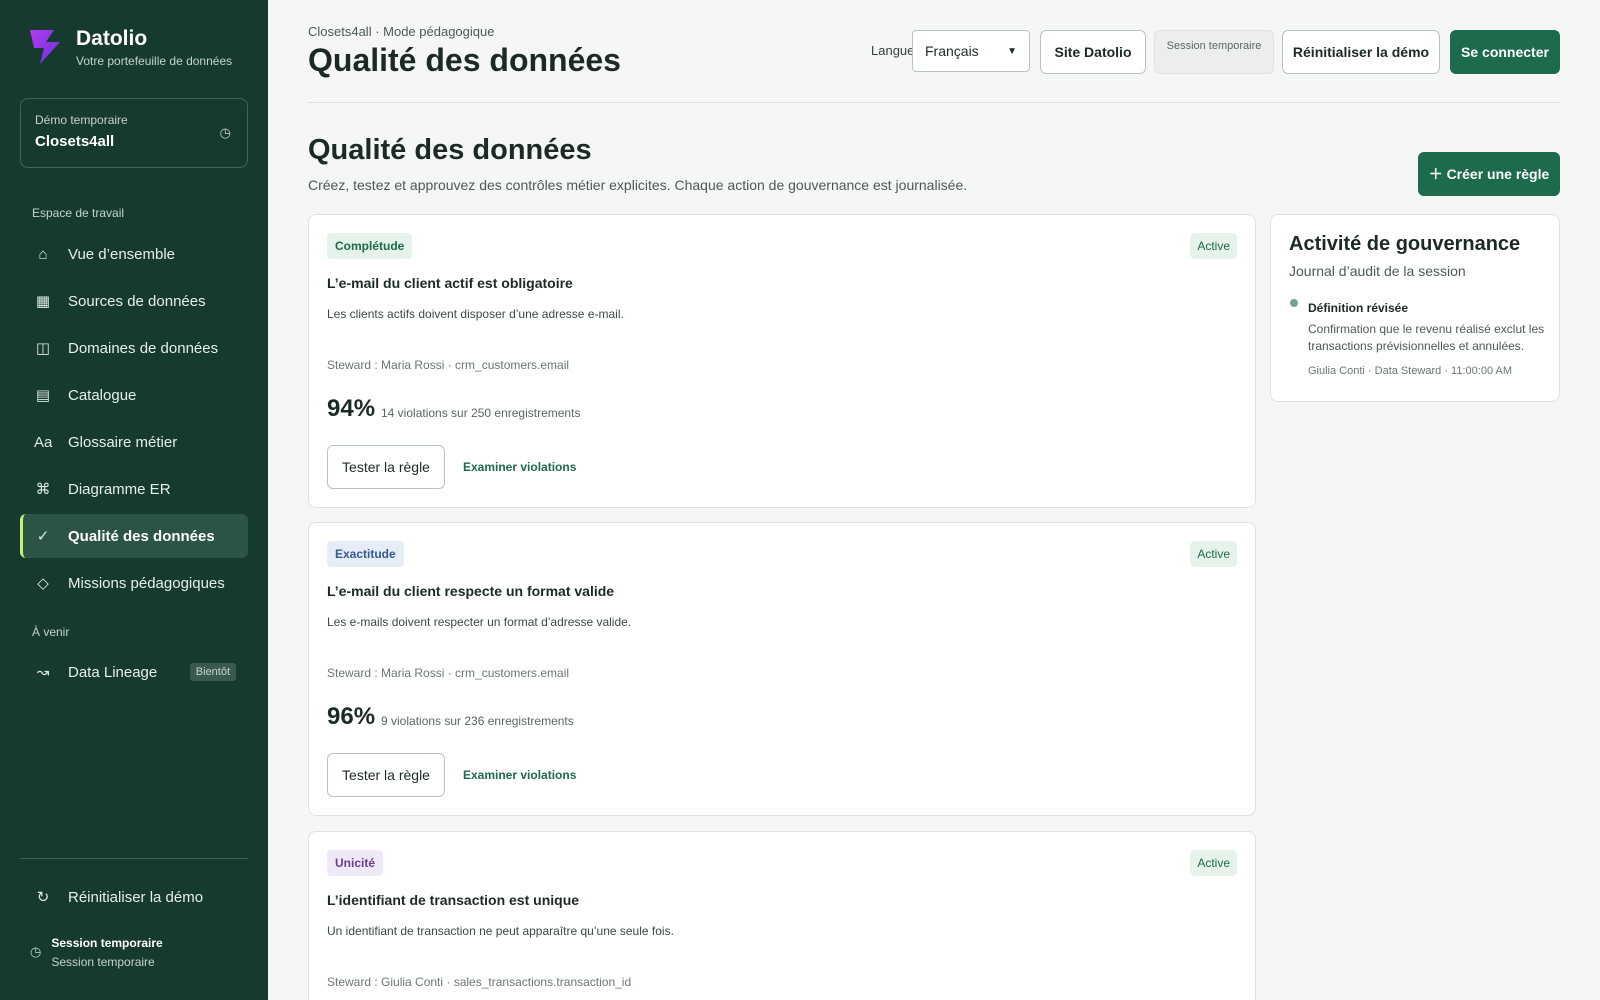 The height and width of the screenshot is (1000, 1600). I want to click on text-icon: Aa, so click(43, 442).